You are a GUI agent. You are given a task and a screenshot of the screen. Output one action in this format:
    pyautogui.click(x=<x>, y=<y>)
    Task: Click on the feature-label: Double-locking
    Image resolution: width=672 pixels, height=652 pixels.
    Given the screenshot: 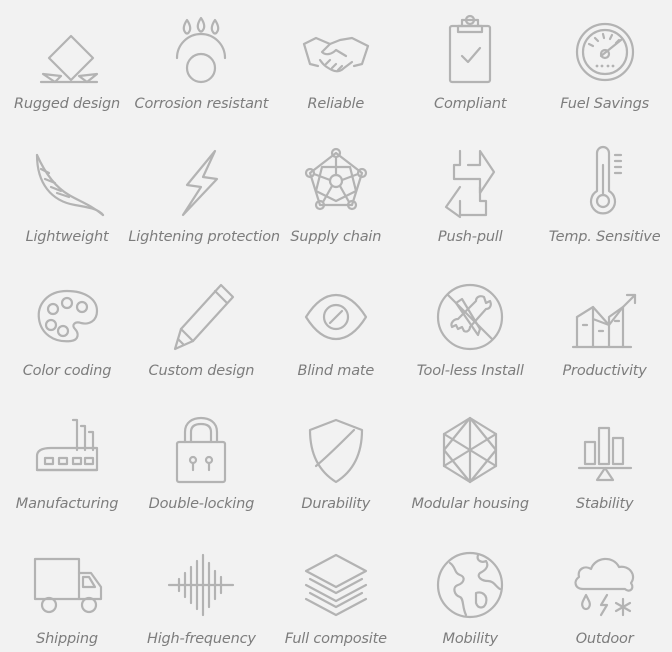 What is the action you would take?
    pyautogui.click(x=201, y=504)
    